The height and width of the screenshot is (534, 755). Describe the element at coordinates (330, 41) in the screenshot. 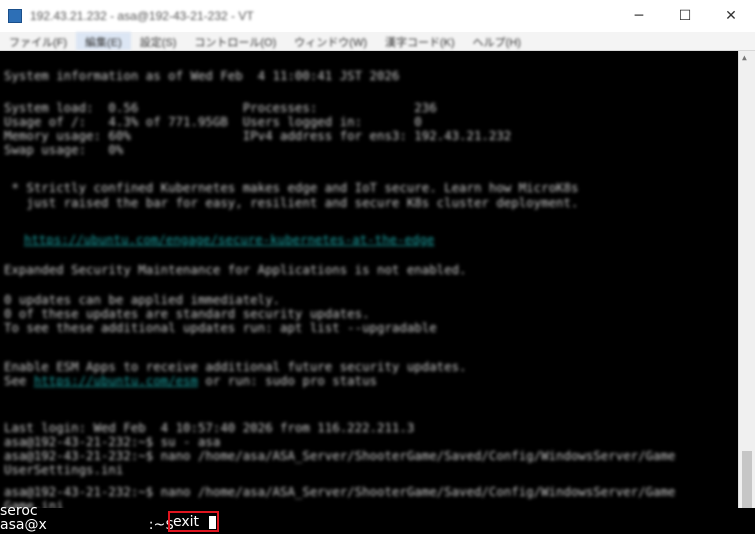

I see `menu-window: ウィンドウ(W)` at that location.